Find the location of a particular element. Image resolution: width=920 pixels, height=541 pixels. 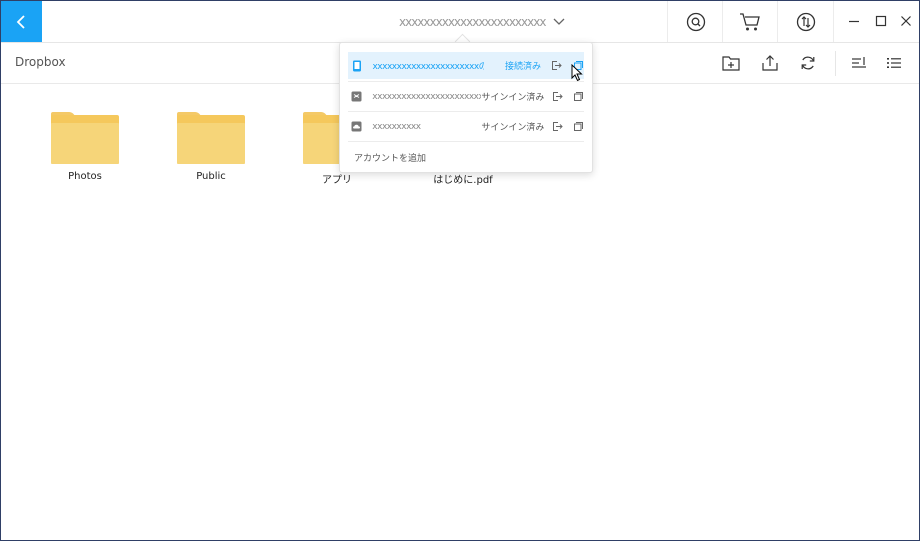

device-selector: xxxxxxxxxxxxxxxxxxxxxxxx is located at coordinates (482, 22).